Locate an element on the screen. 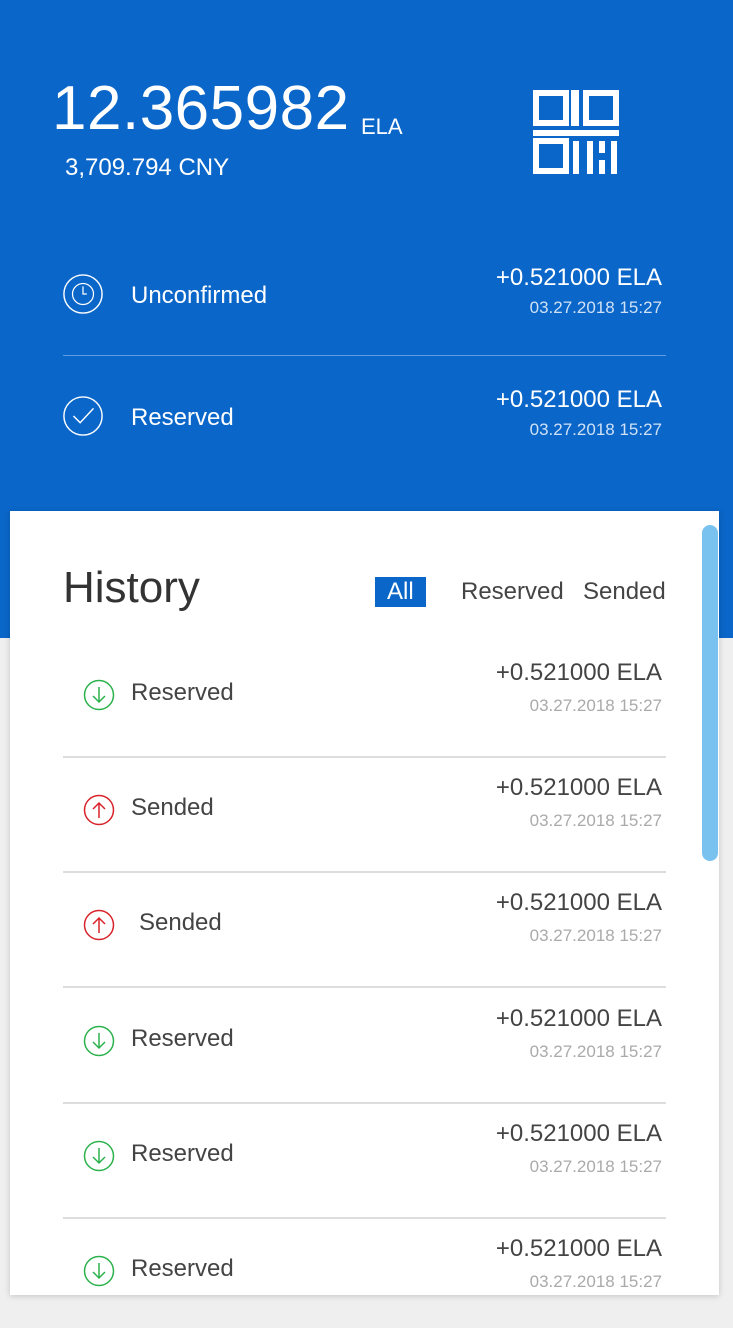  check-icon is located at coordinates (83, 416).